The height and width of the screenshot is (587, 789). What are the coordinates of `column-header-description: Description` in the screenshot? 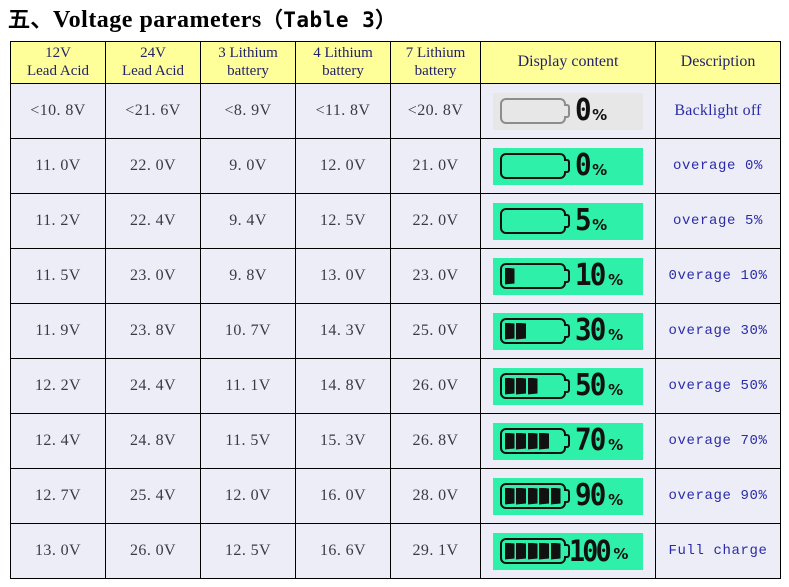 It's located at (718, 62).